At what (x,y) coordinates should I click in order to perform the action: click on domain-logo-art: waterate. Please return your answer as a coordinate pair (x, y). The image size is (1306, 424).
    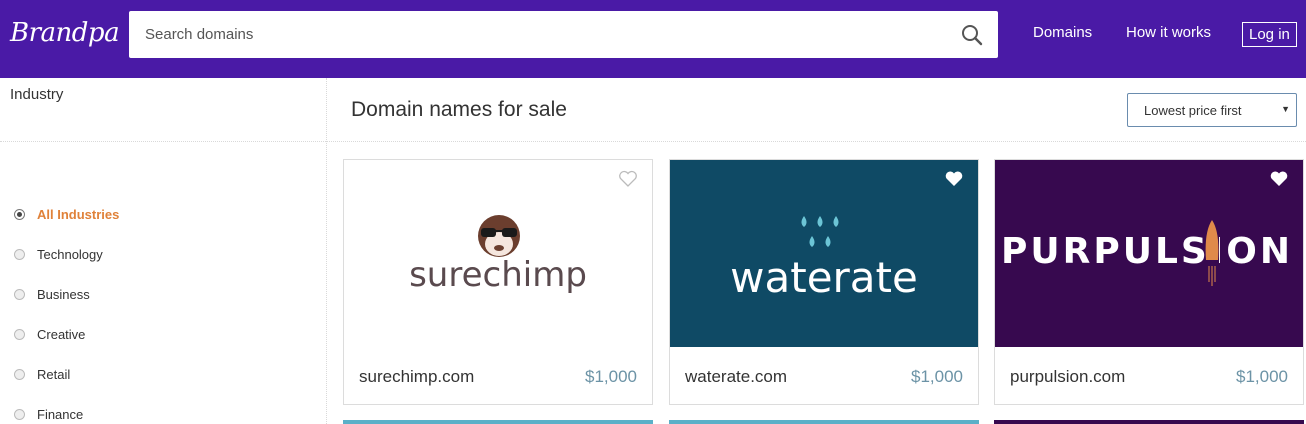
    Looking at the image, I should click on (824, 253).